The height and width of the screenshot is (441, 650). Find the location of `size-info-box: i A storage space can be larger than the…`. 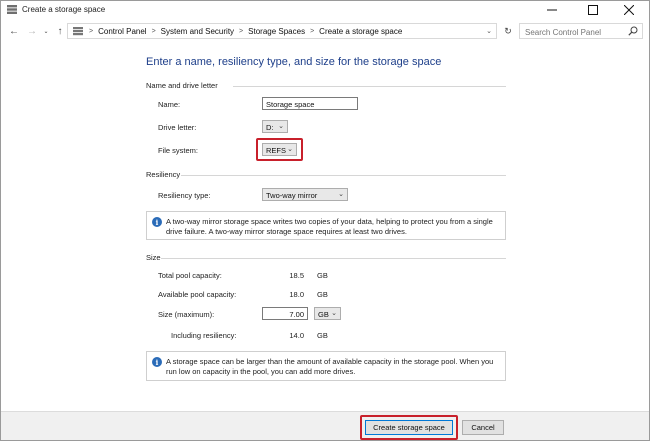

size-info-box: i A storage space can be larger than the… is located at coordinates (326, 366).